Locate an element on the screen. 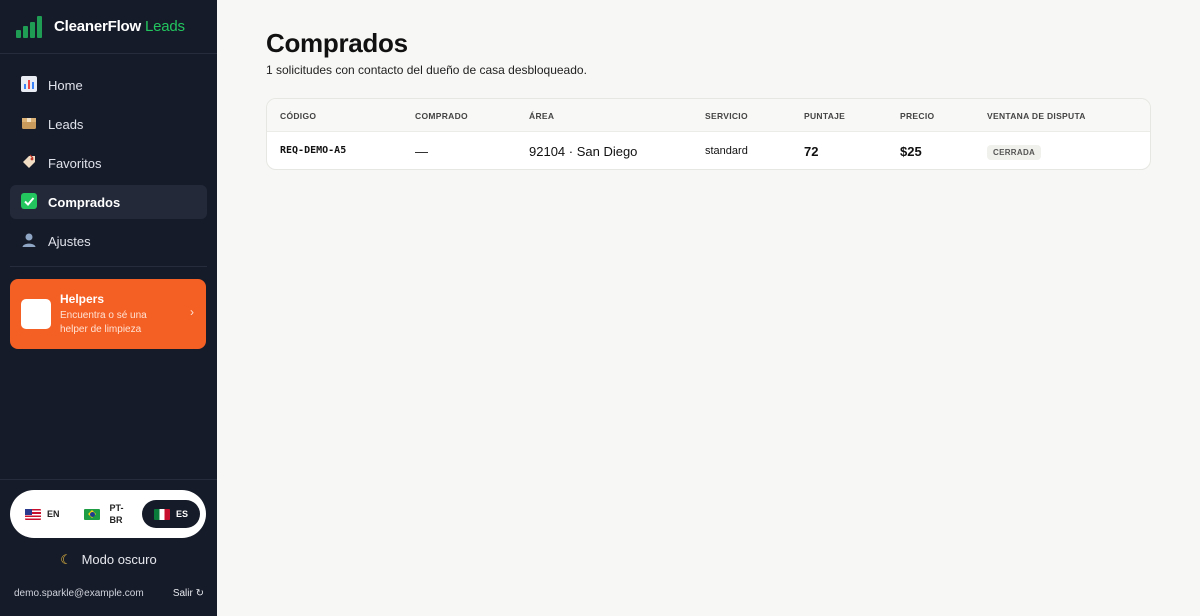 The image size is (1200, 616). language-switcher: EN PT-BR ES is located at coordinates (108, 514).